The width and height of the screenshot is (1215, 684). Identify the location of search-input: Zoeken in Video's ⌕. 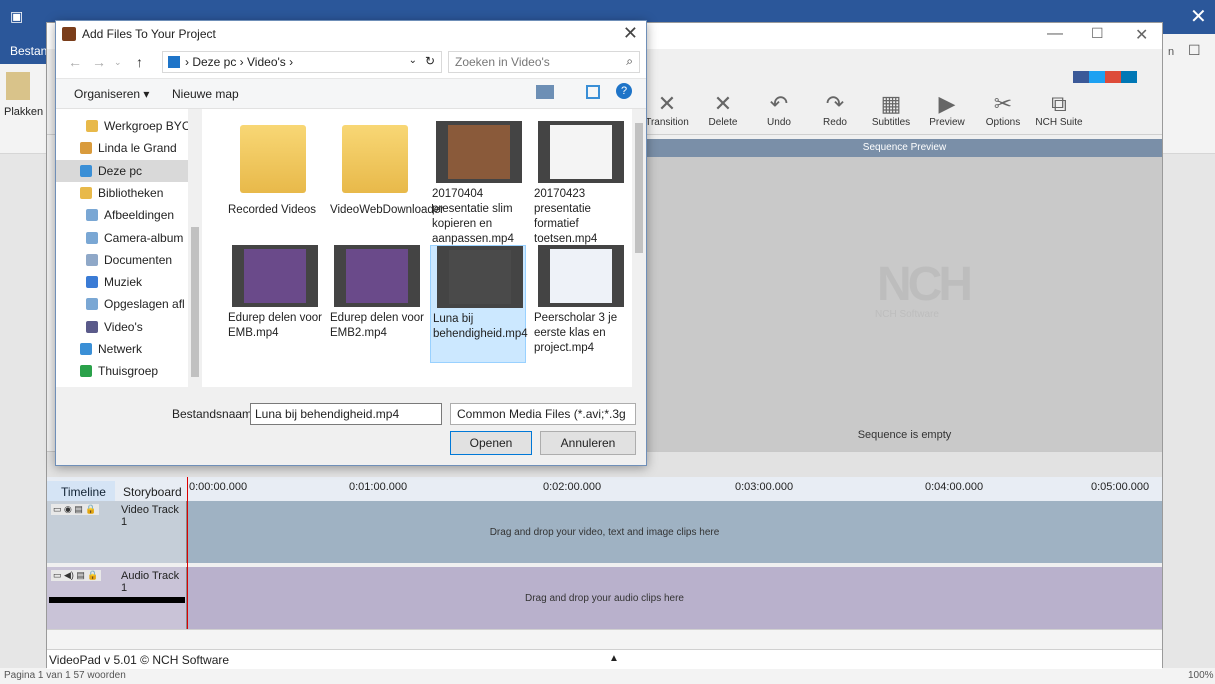
(544, 62).